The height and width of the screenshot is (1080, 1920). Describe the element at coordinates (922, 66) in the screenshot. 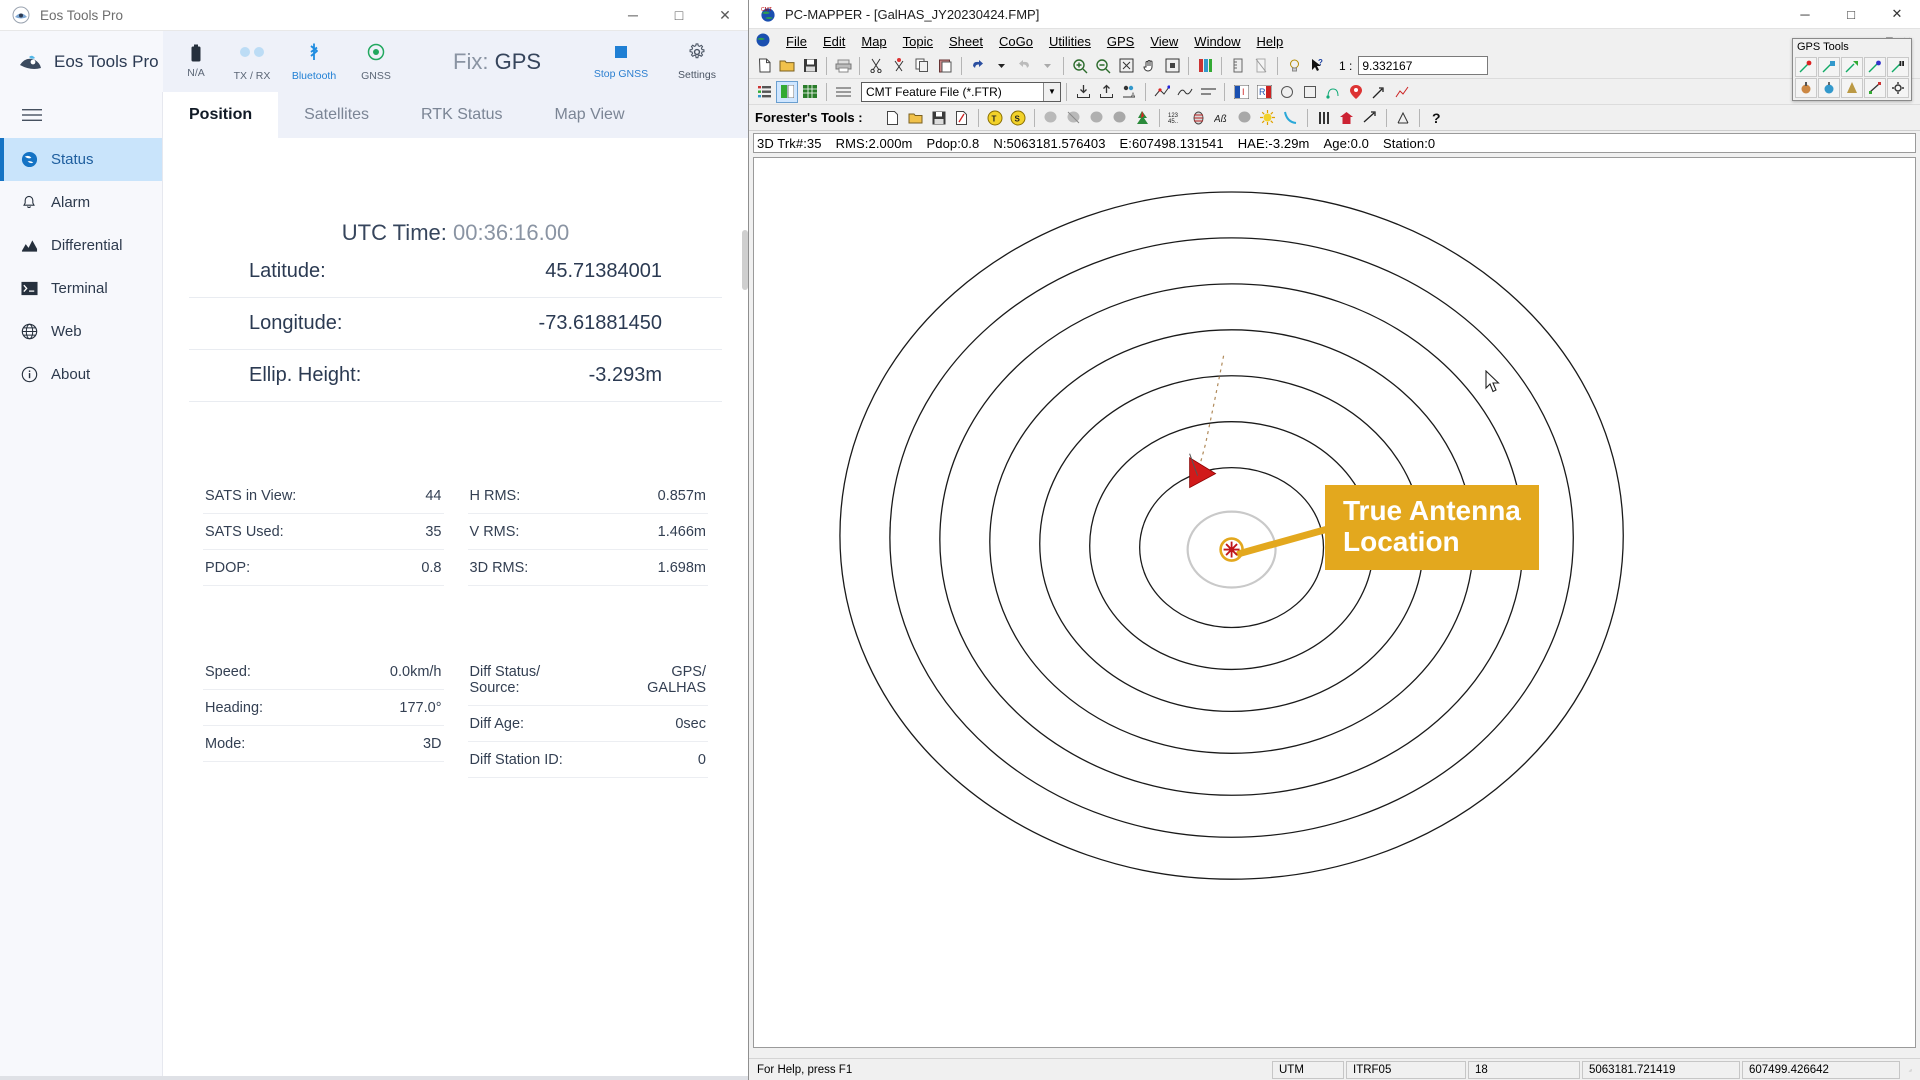

I see `copy-icon` at that location.